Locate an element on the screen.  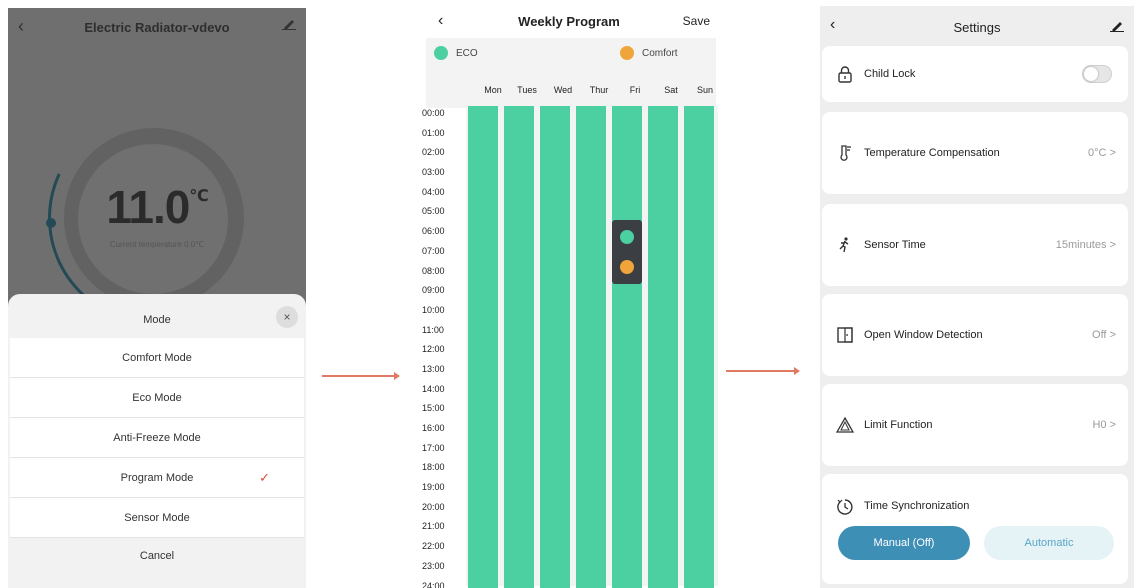
mode-option-anti-freeze: Anti-Freeze Mode is located at coordinates (157, 438).